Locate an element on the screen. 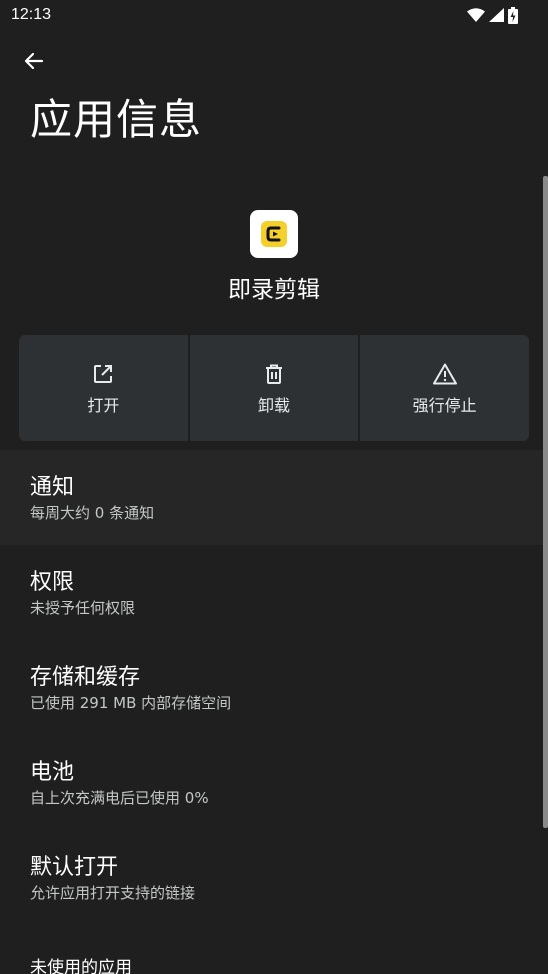  item-title: 通知 is located at coordinates (52, 487).